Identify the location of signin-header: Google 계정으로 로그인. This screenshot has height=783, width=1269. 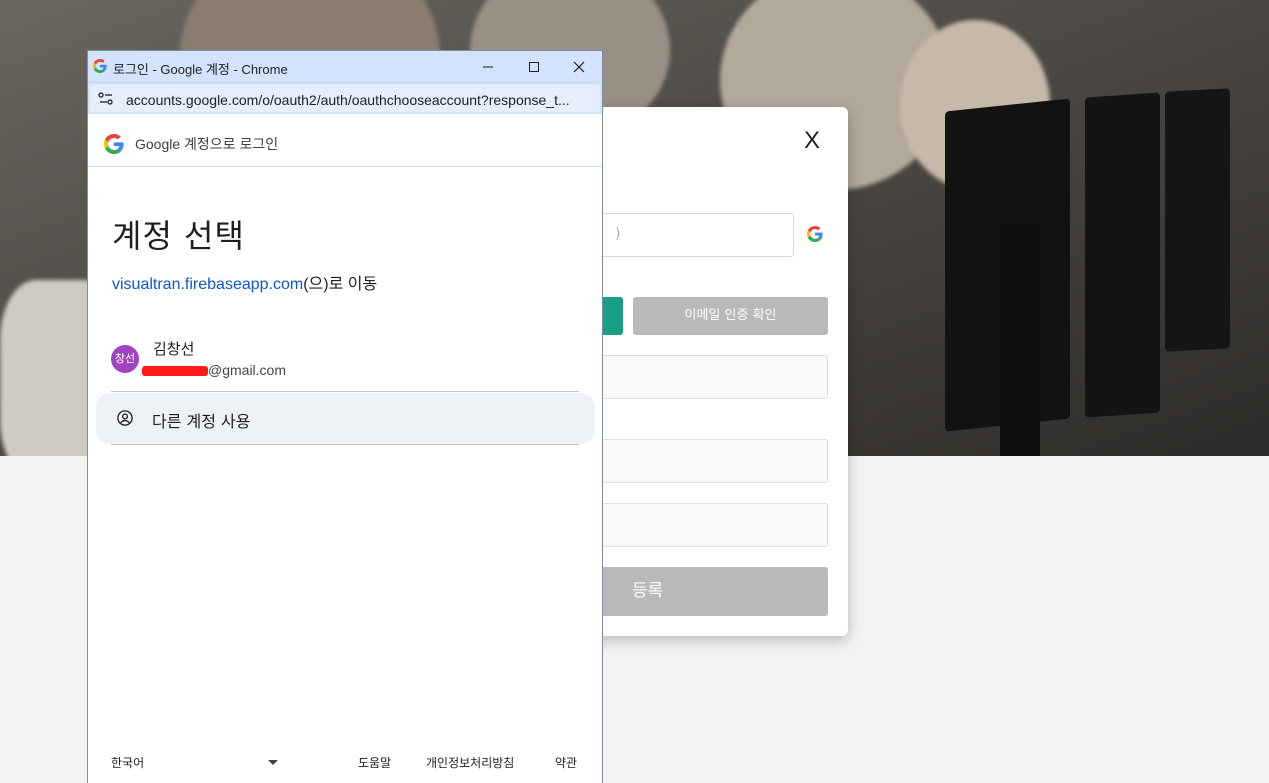
(345, 140).